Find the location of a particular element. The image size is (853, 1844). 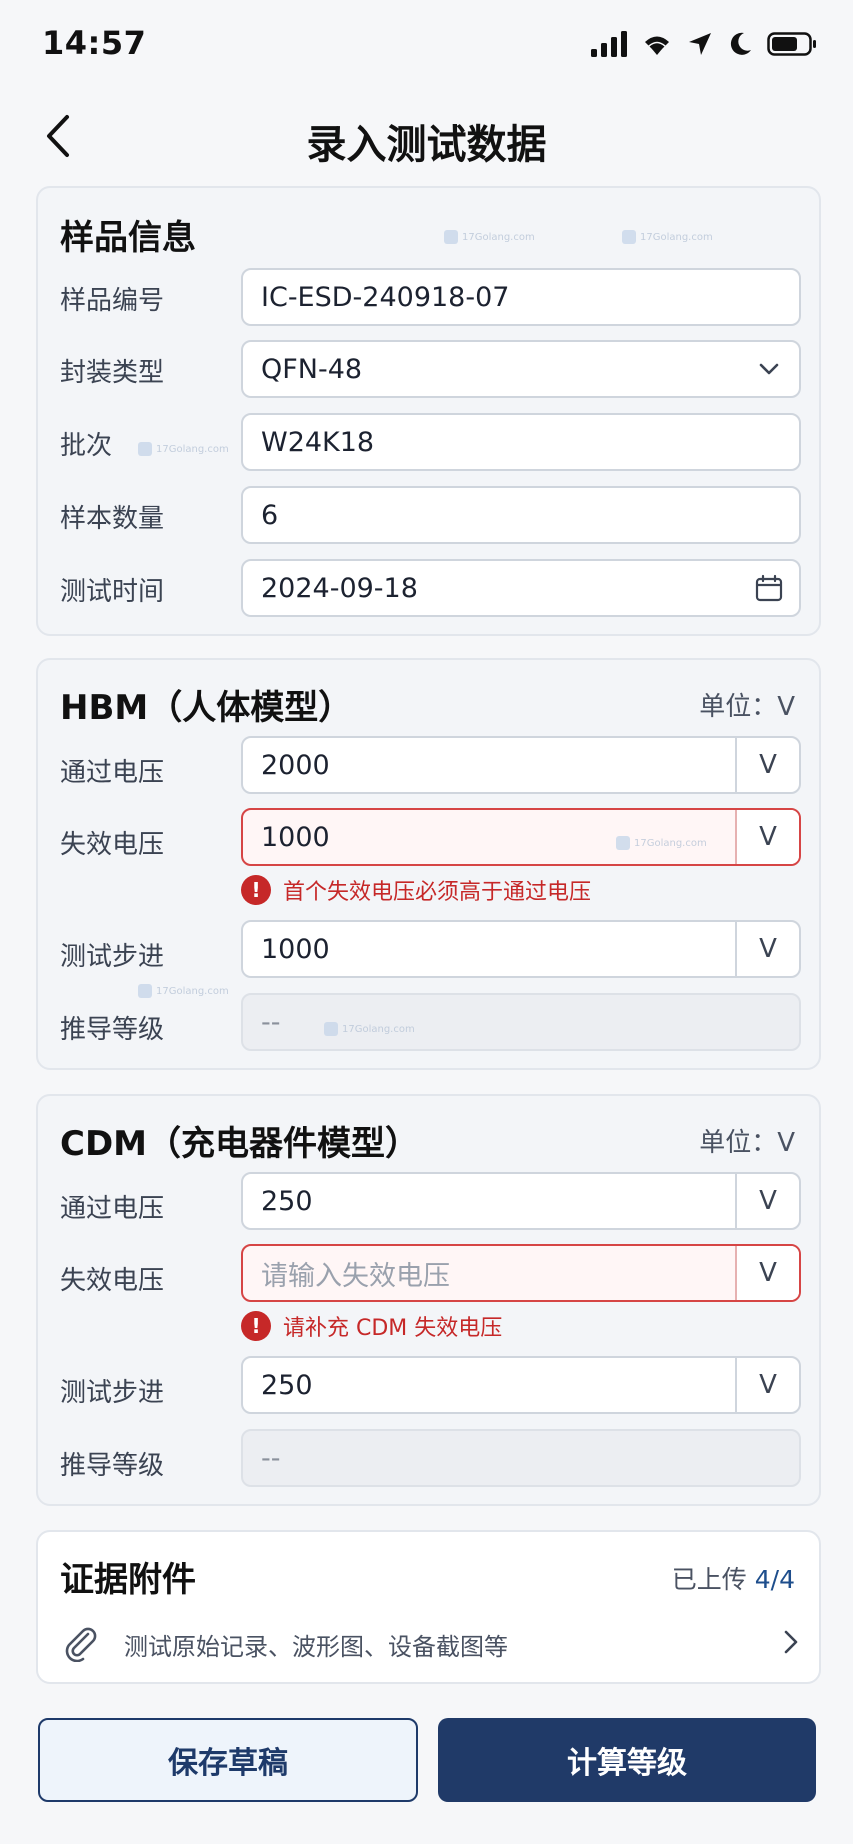

nav-bar: 录入测试数据 is located at coordinates (426, 140).